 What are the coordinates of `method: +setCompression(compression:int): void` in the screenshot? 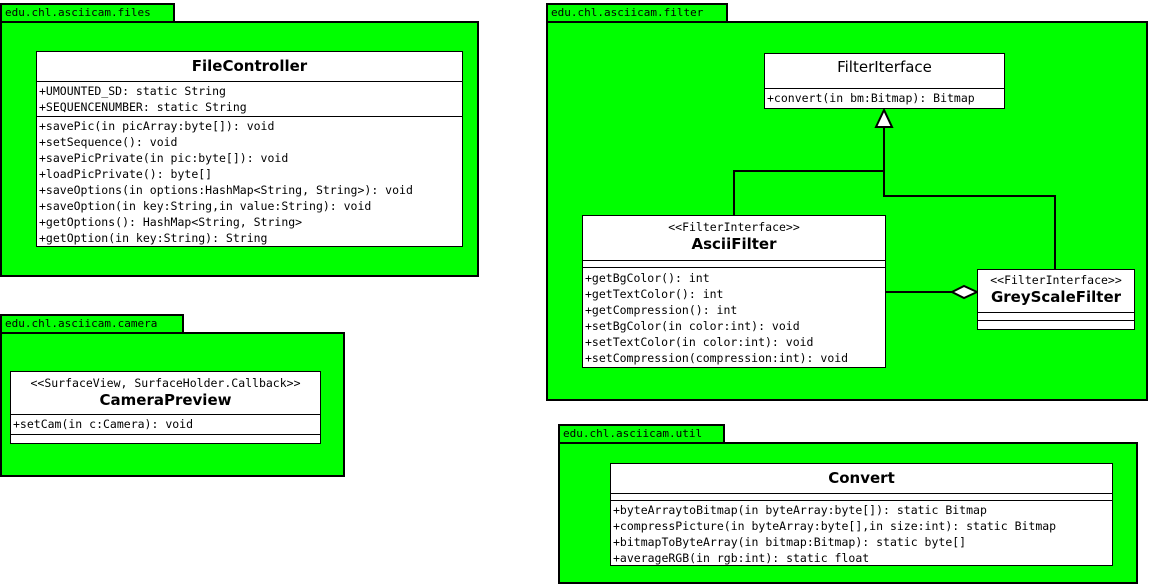 It's located at (717, 358).